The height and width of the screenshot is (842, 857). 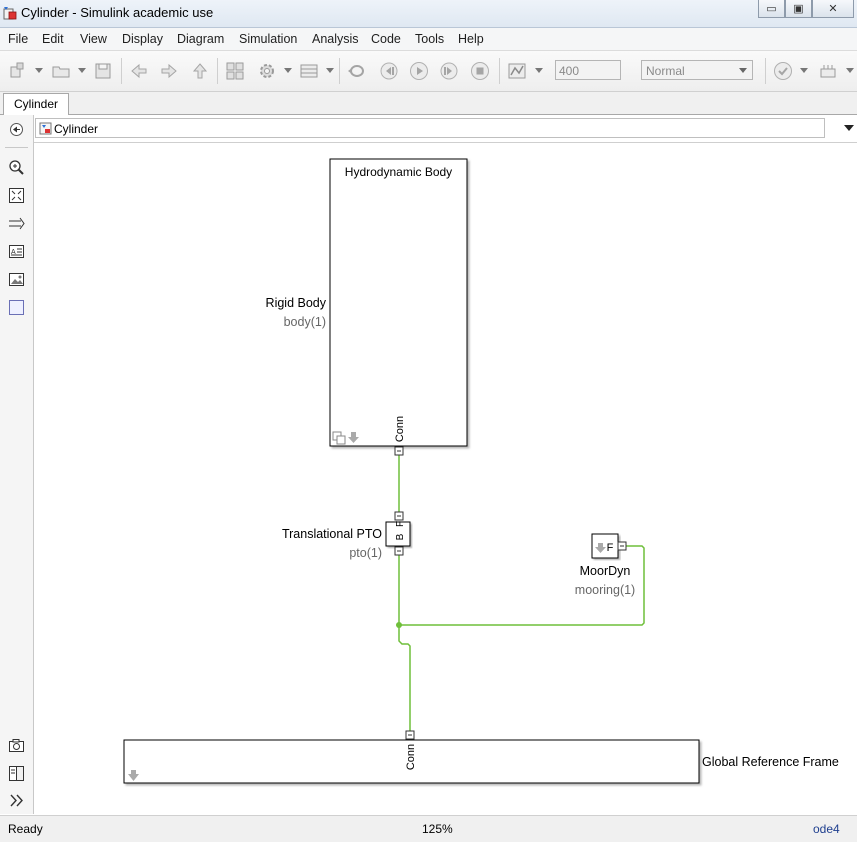 What do you see at coordinates (53, 39) in the screenshot?
I see `menu-edit: Edit` at bounding box center [53, 39].